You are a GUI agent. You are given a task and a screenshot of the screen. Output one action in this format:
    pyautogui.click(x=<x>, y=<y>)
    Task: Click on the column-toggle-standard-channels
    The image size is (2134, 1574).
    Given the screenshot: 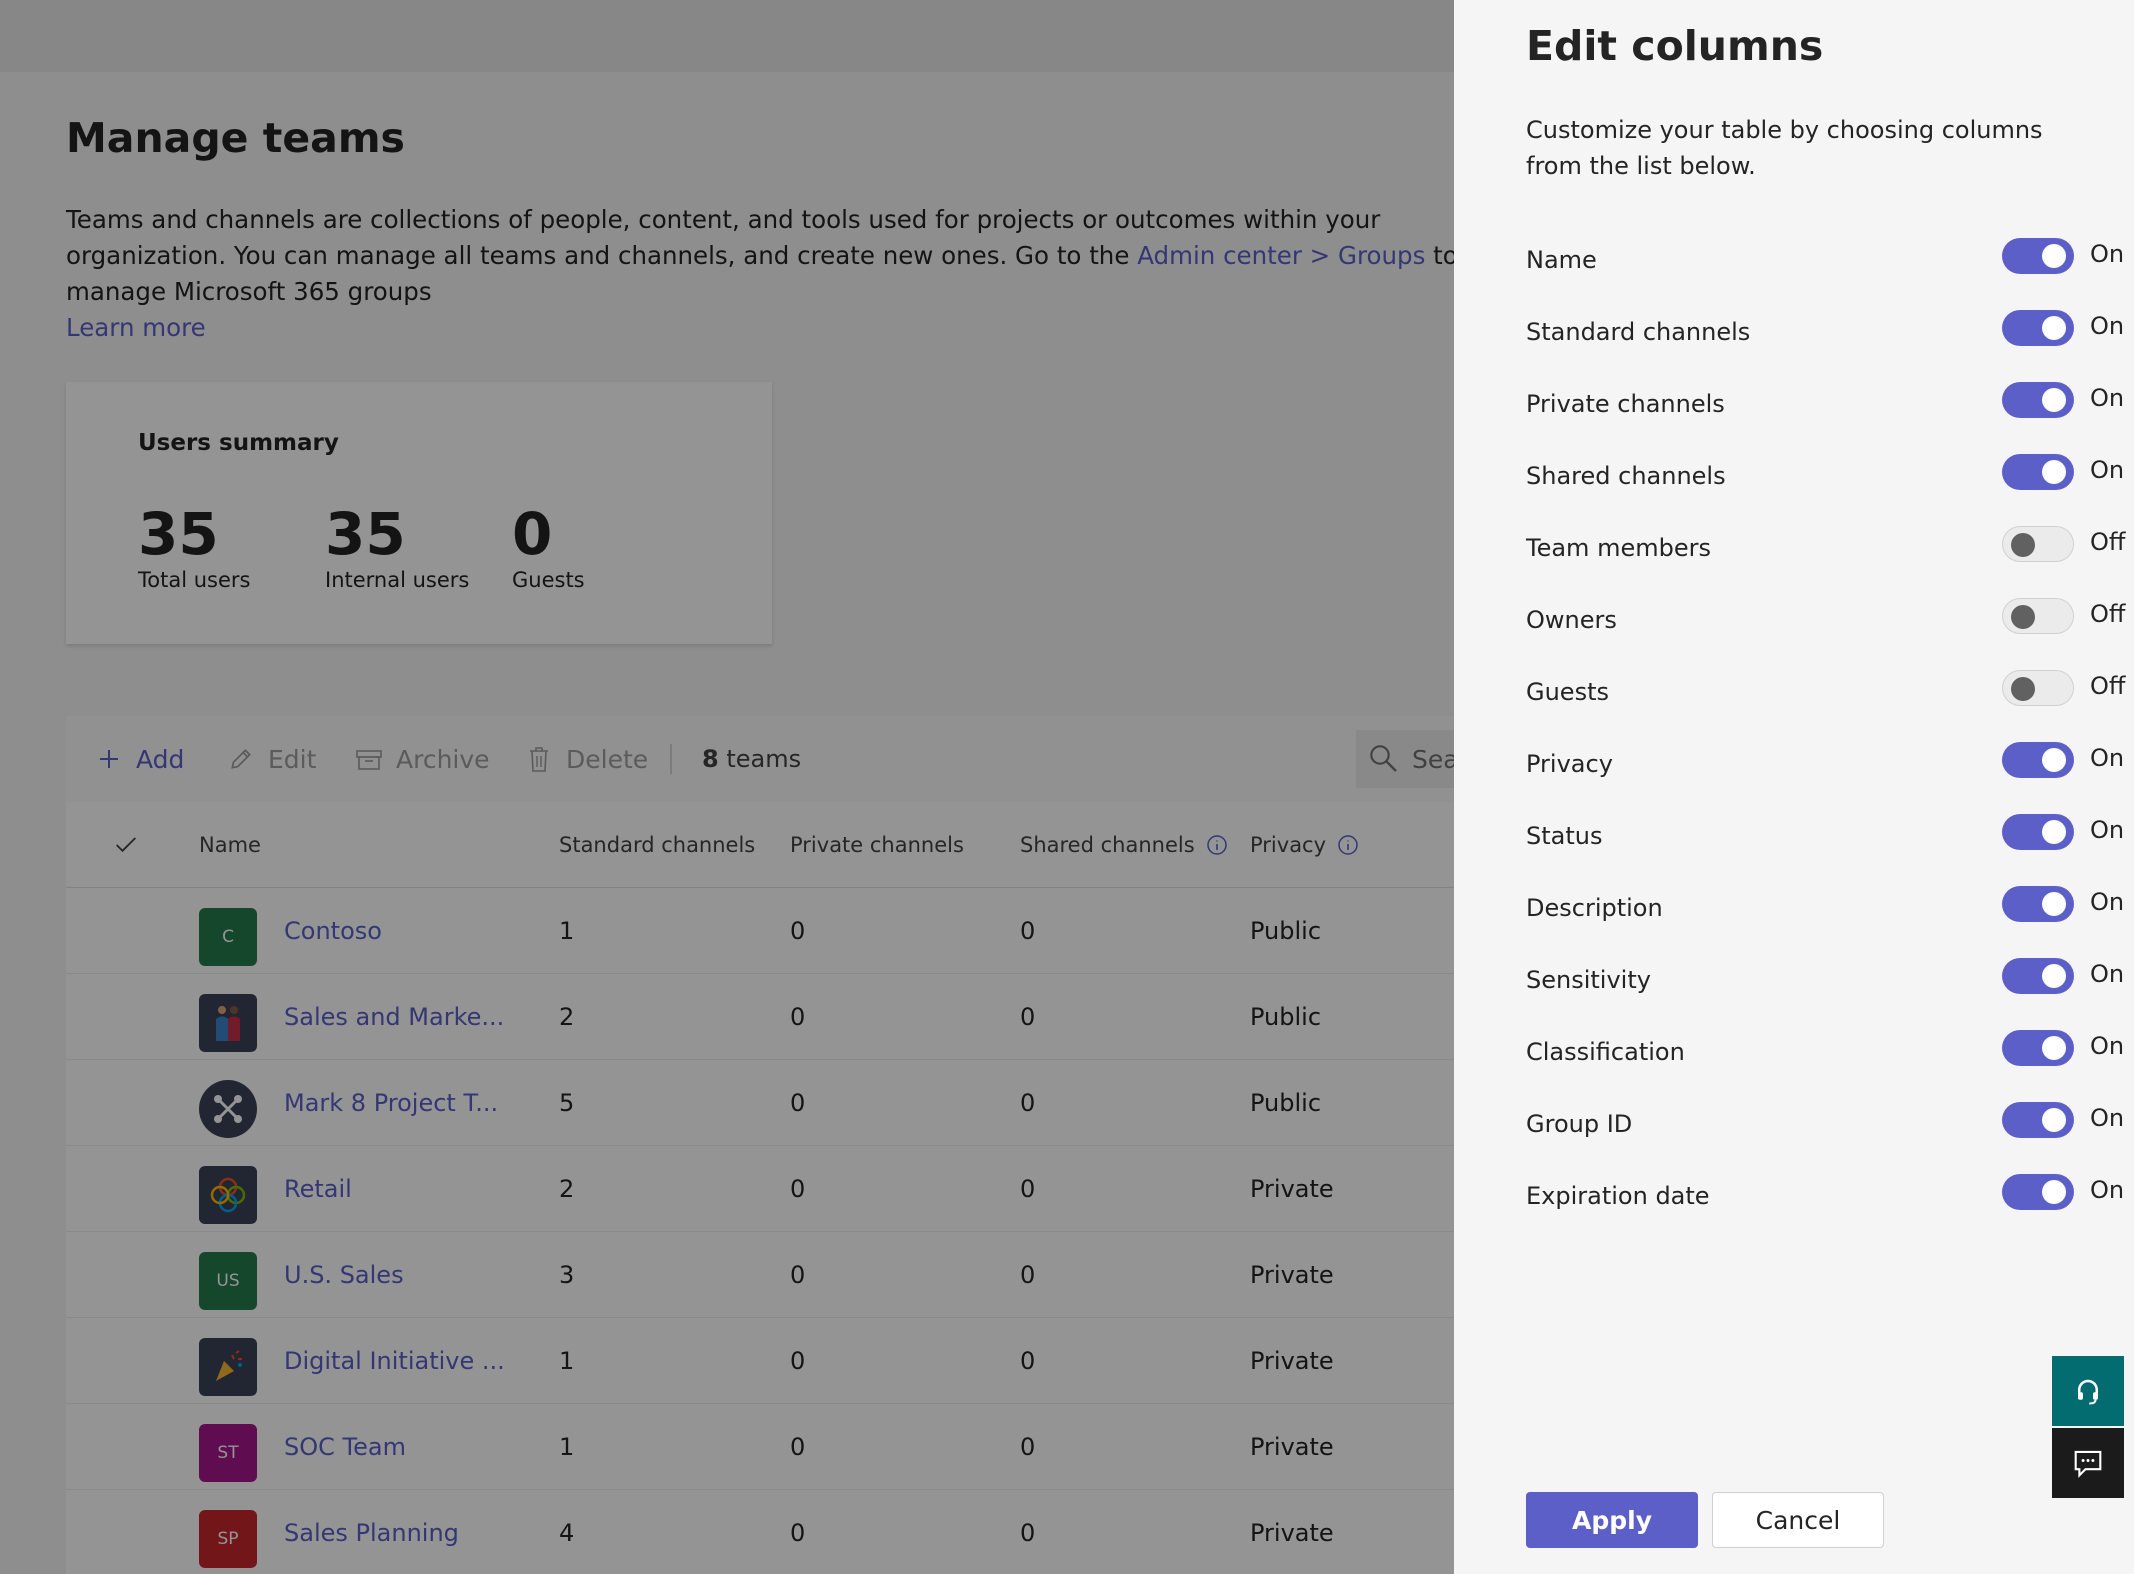 What is the action you would take?
    pyautogui.click(x=2038, y=328)
    